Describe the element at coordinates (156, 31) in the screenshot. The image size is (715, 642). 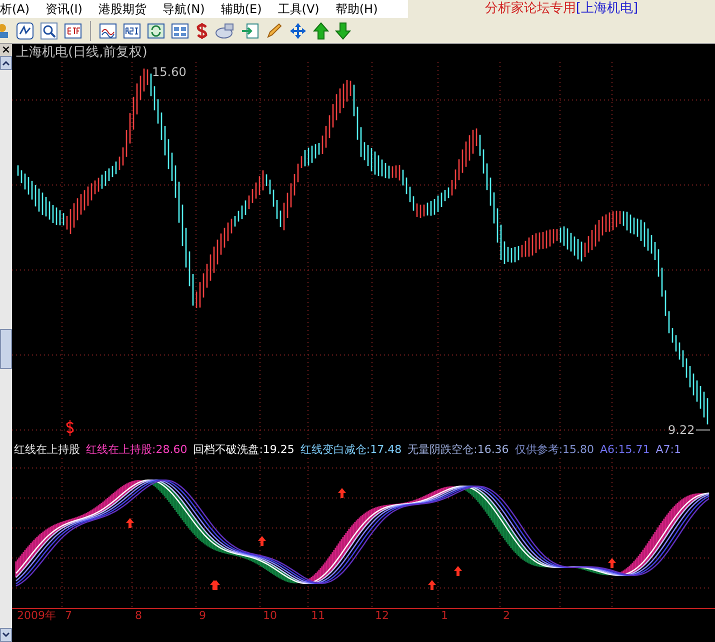
I see `refresh-icon` at that location.